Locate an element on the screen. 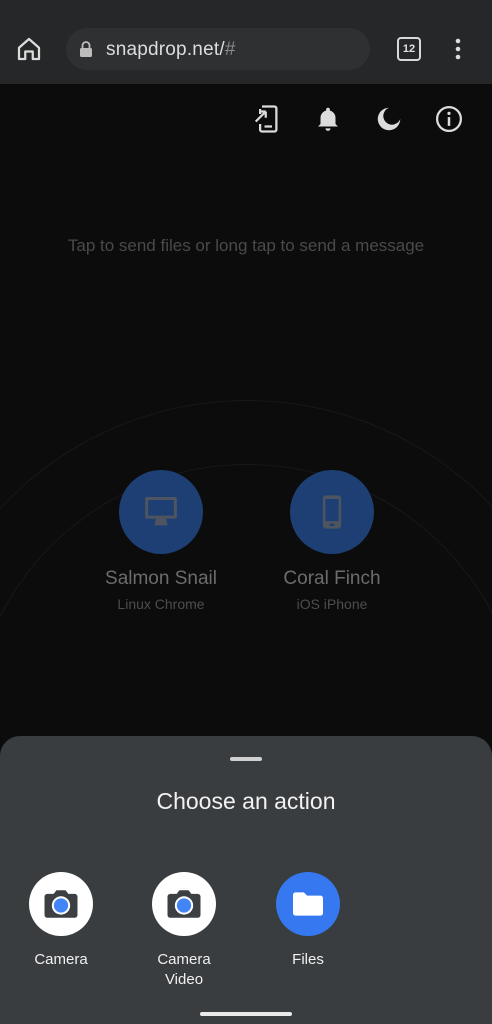 This screenshot has width=492, height=1024. peer-device: iOS iPhone is located at coordinates (332, 604).